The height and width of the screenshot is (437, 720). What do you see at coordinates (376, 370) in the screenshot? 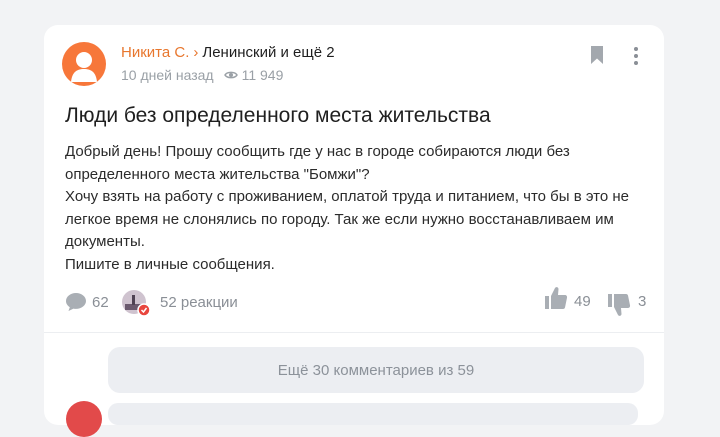
I see `show-more-comments-button: Ещё 30 комментариев из 59` at bounding box center [376, 370].